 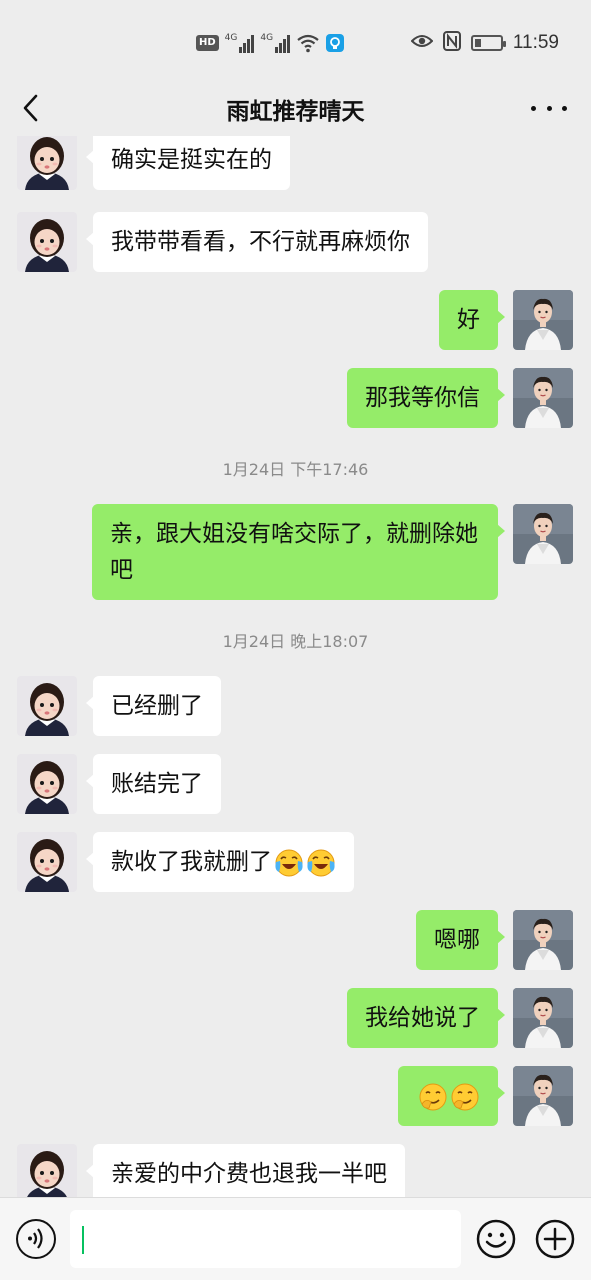 I want to click on message-row: 我带带看看，不行就再麻烦你, so click(x=295, y=243).